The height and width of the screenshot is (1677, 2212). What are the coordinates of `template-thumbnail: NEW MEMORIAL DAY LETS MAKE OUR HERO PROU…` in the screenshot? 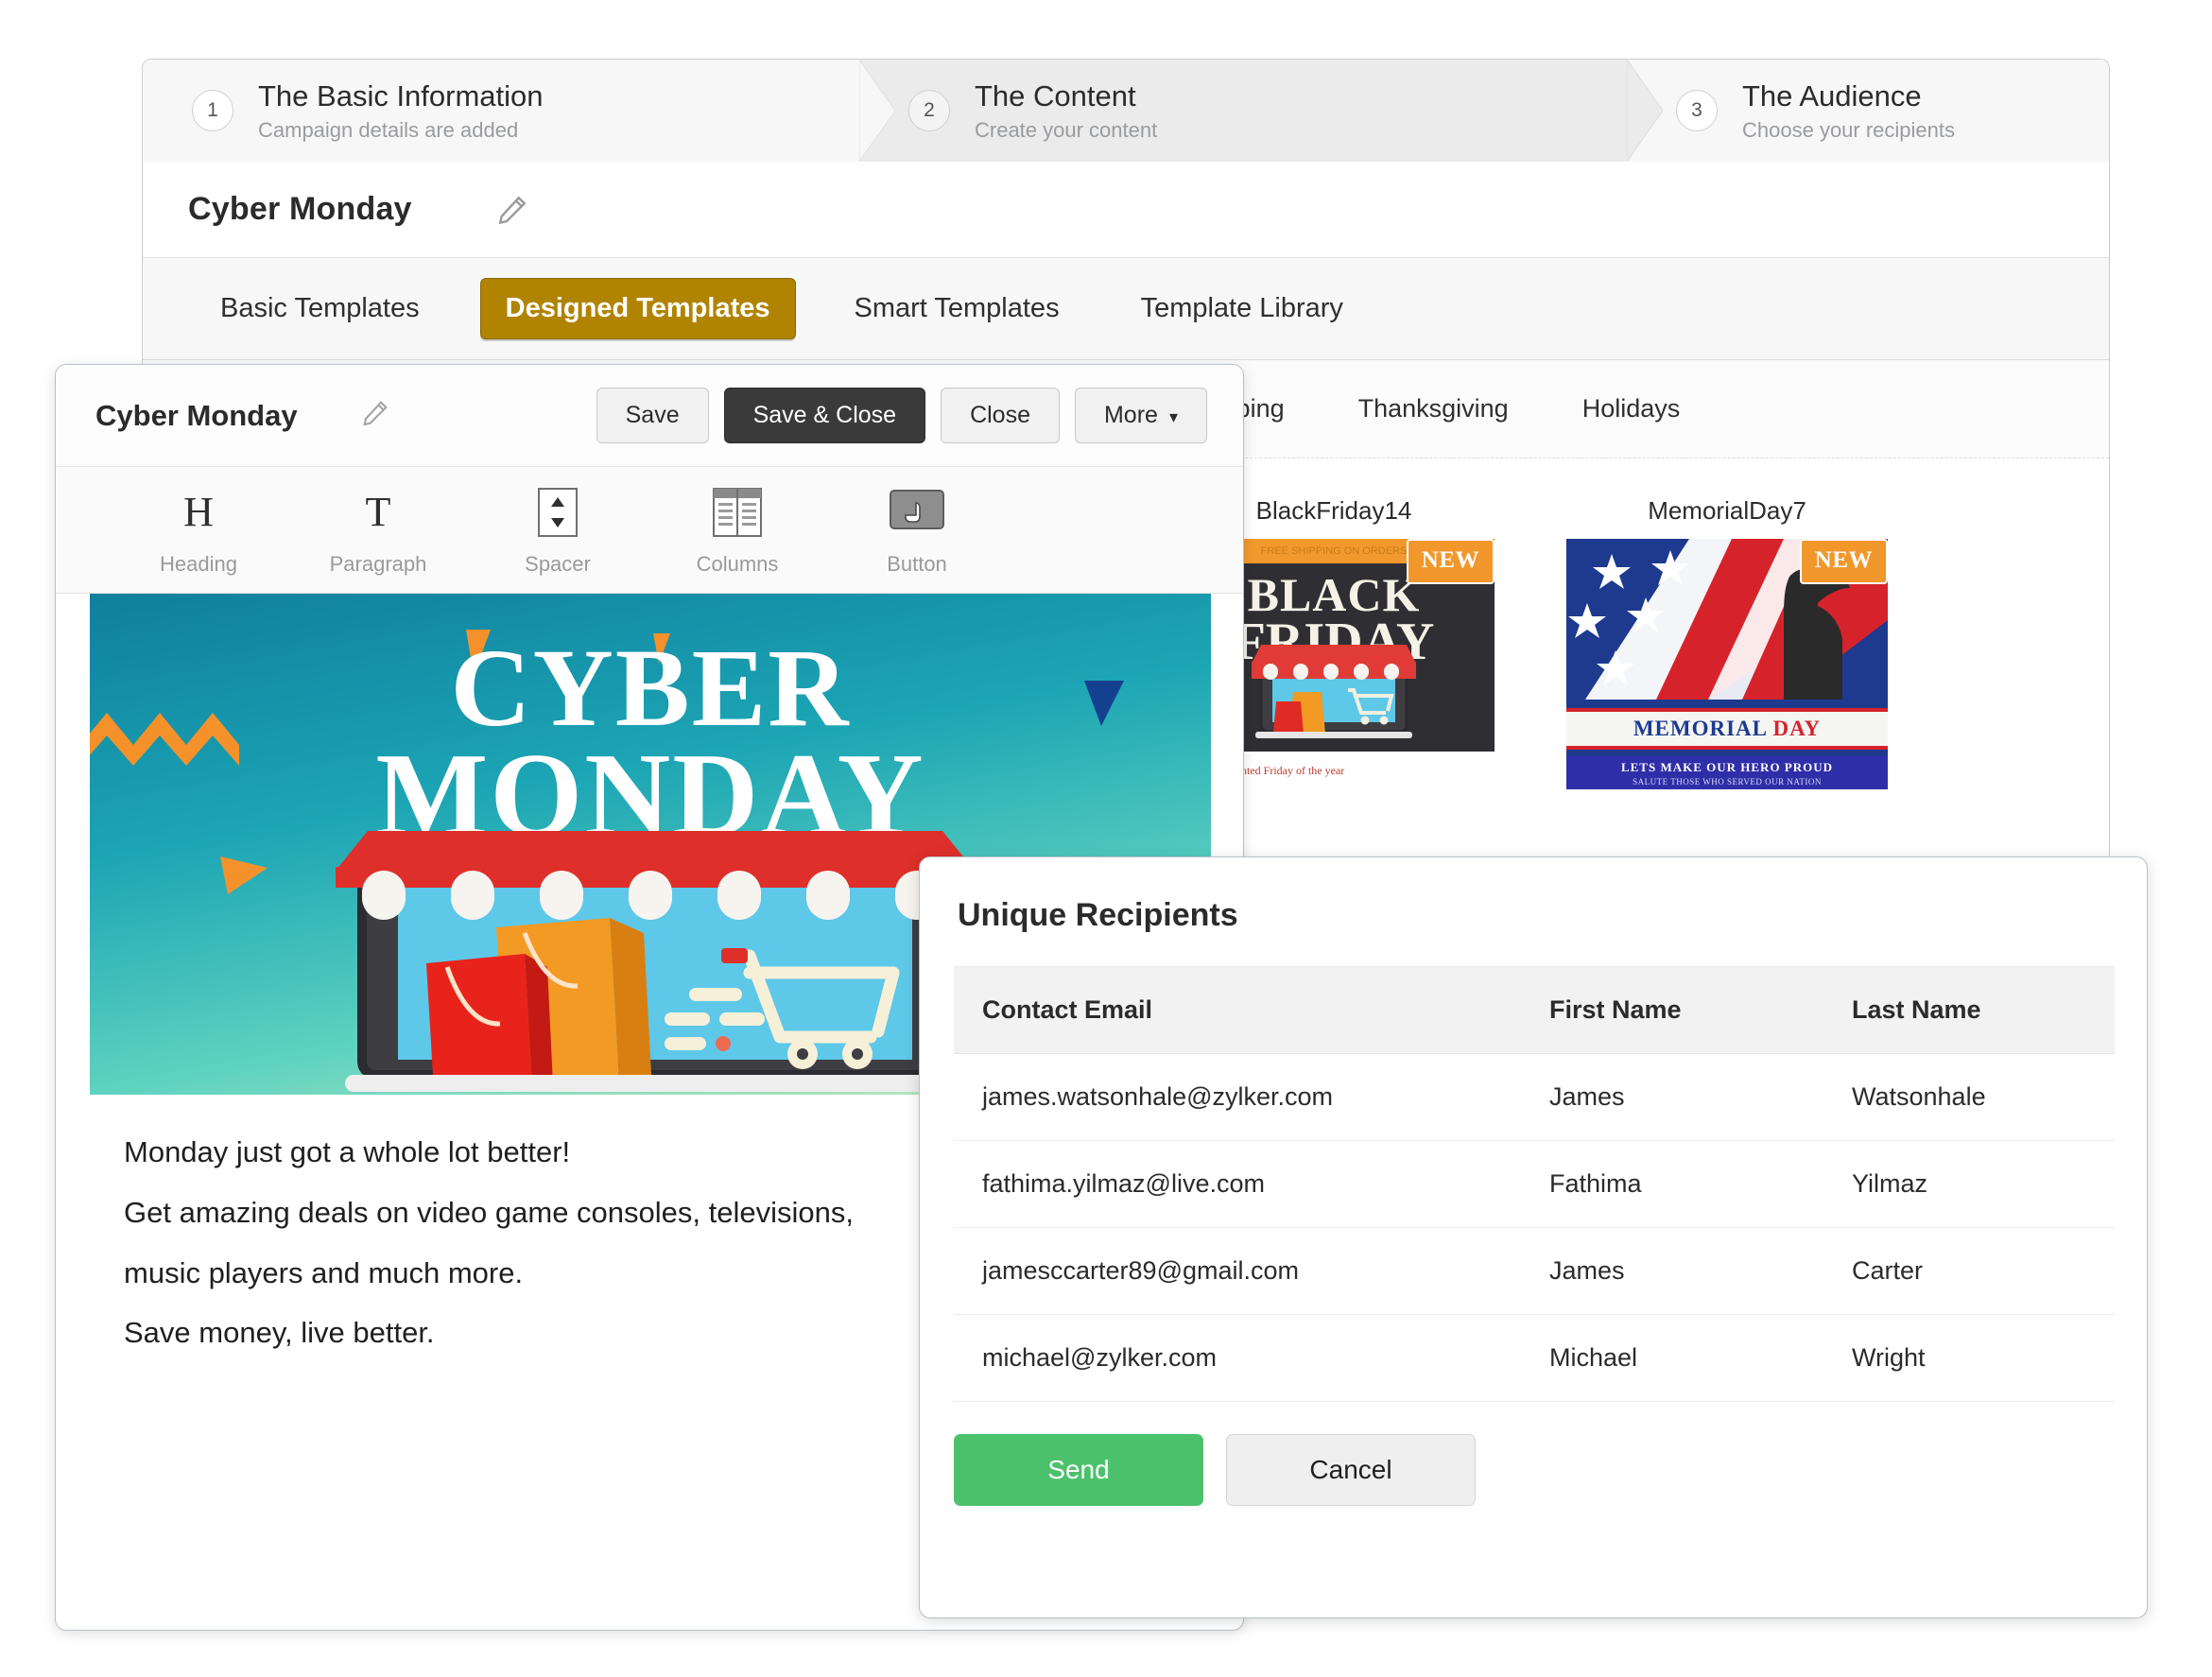 It's located at (1727, 664).